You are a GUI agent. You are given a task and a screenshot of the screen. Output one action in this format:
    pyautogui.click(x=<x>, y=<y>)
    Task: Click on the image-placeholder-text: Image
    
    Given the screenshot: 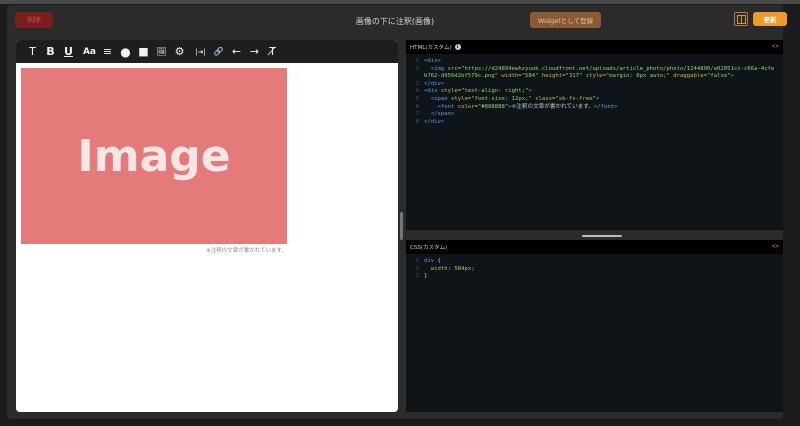 What is the action you would take?
    pyautogui.click(x=154, y=156)
    